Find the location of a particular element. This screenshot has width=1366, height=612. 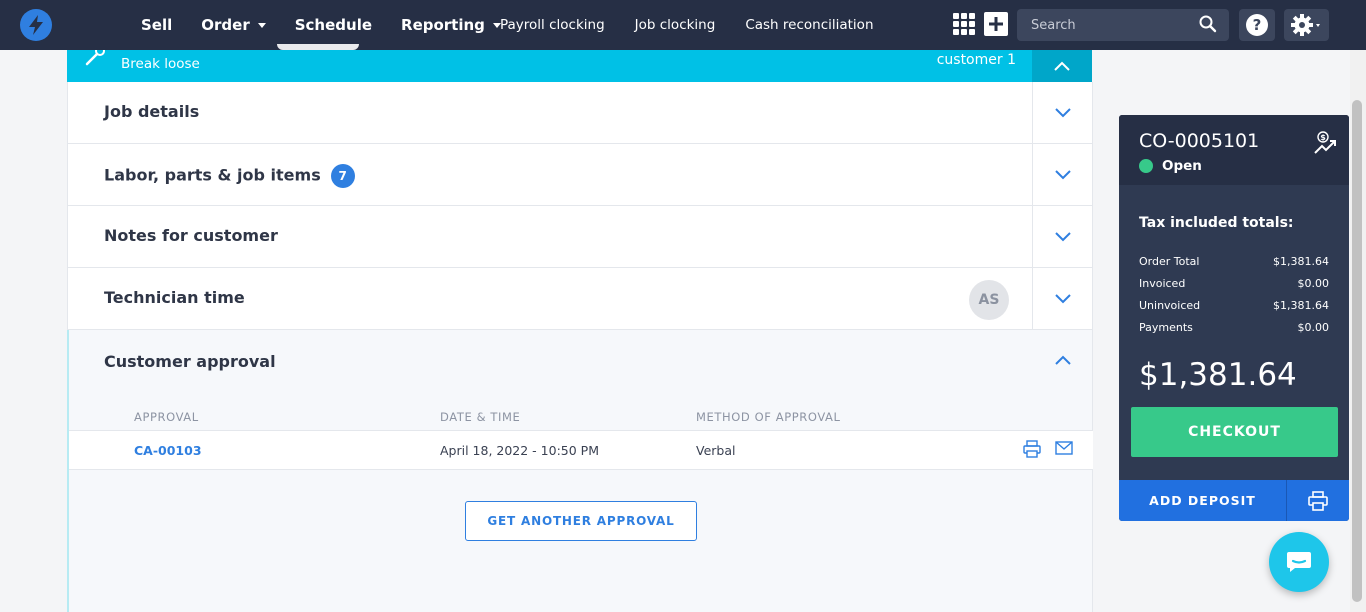

column-header-approval: APPROVAL is located at coordinates (166, 417).